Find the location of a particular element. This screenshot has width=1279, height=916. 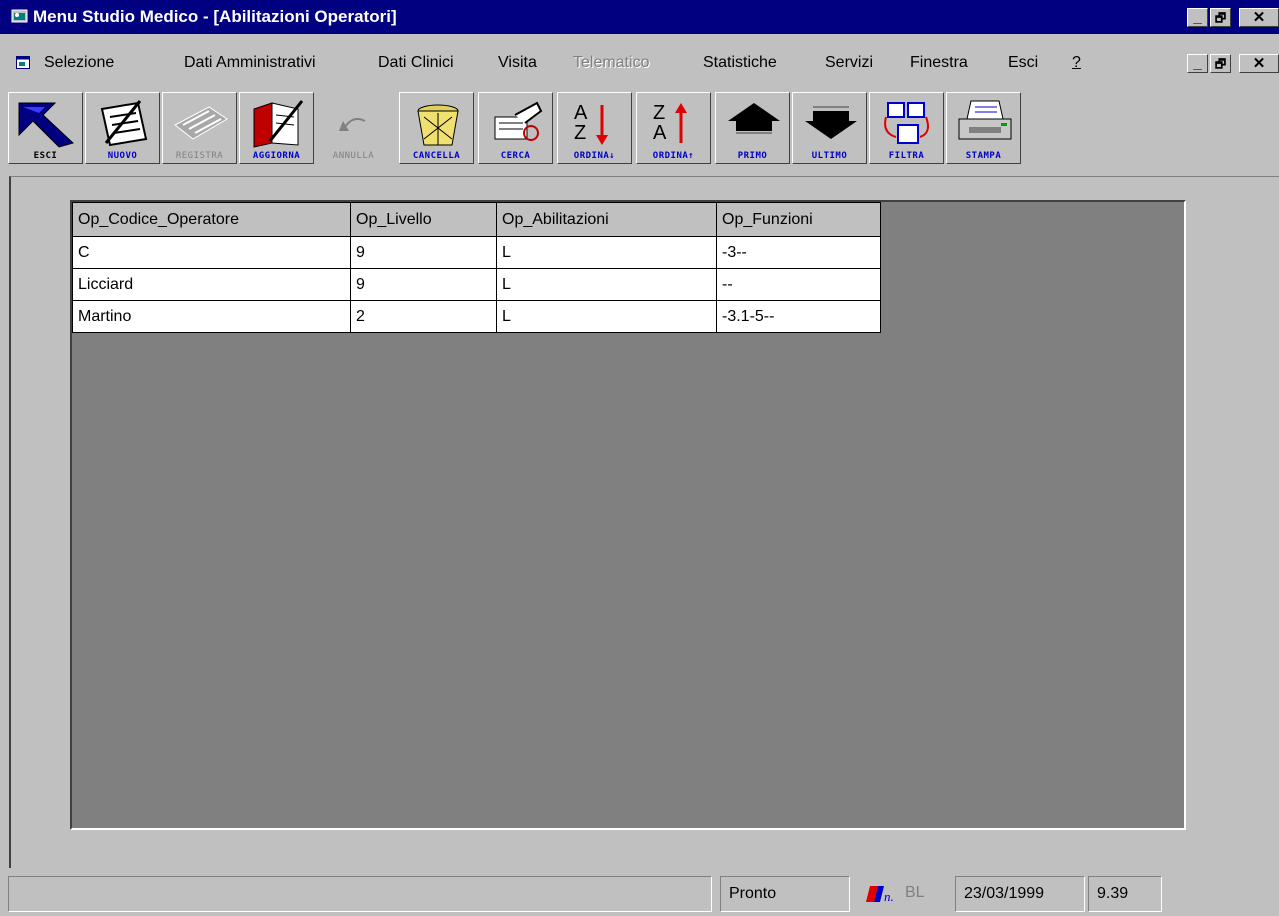

annulla-button: ANNULLA is located at coordinates (353, 128).